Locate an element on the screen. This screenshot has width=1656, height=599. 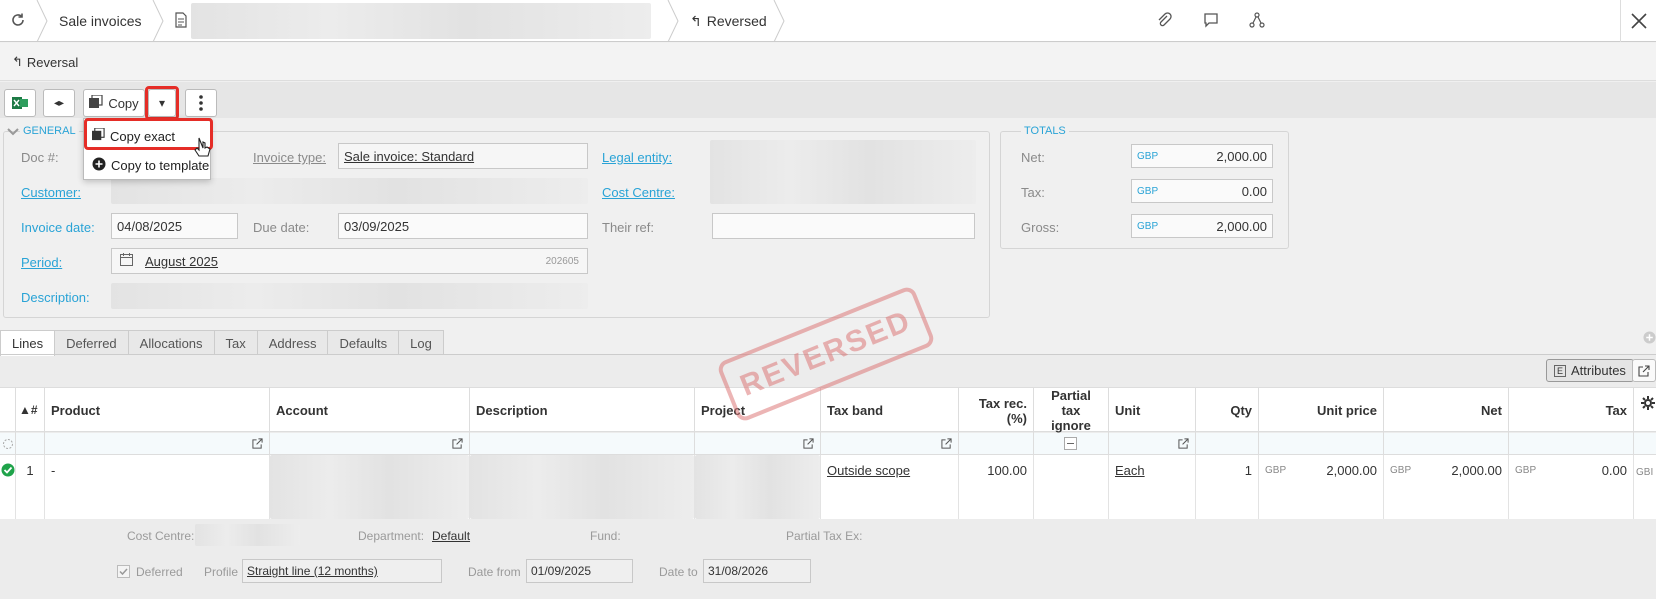
filter-tax-rec is located at coordinates (996, 444).